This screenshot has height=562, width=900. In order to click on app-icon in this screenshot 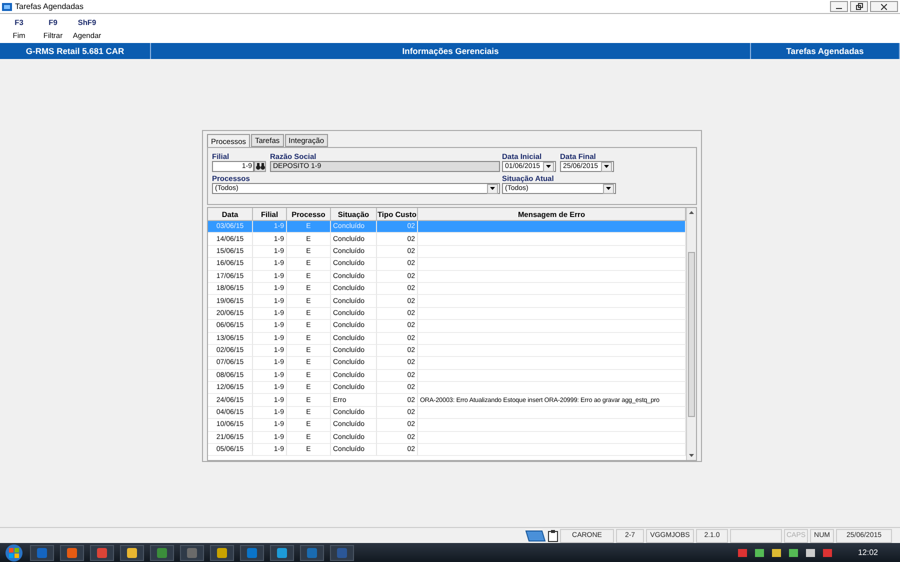, I will do `click(7, 6)`.